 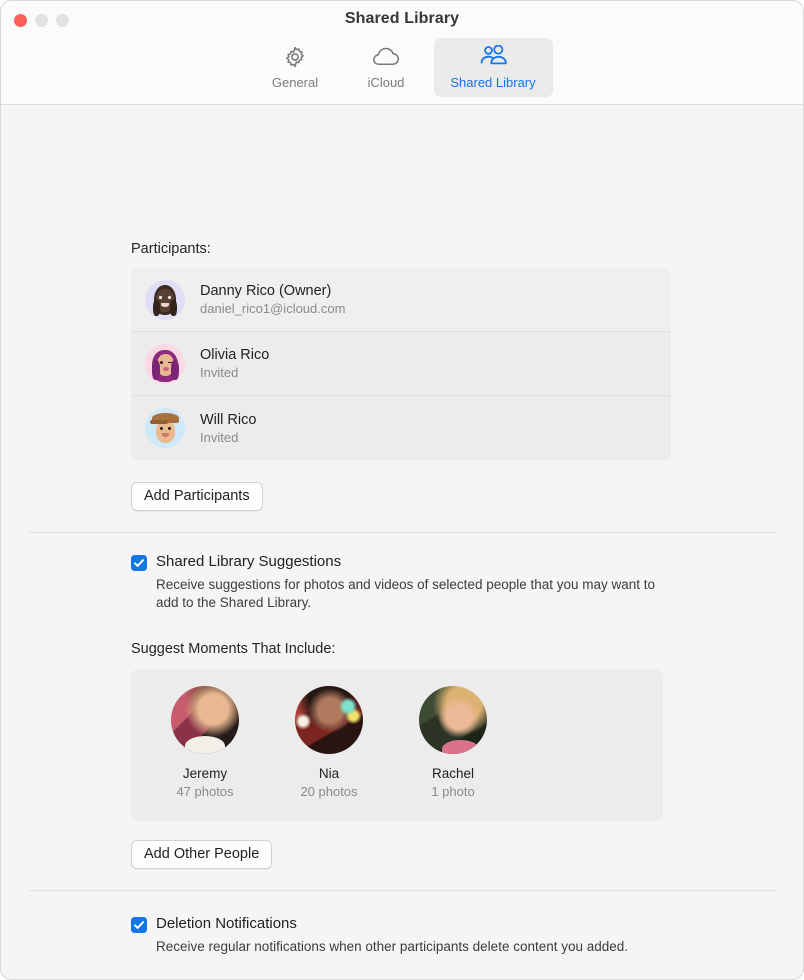 I want to click on tab-general-label: General, so click(x=295, y=82).